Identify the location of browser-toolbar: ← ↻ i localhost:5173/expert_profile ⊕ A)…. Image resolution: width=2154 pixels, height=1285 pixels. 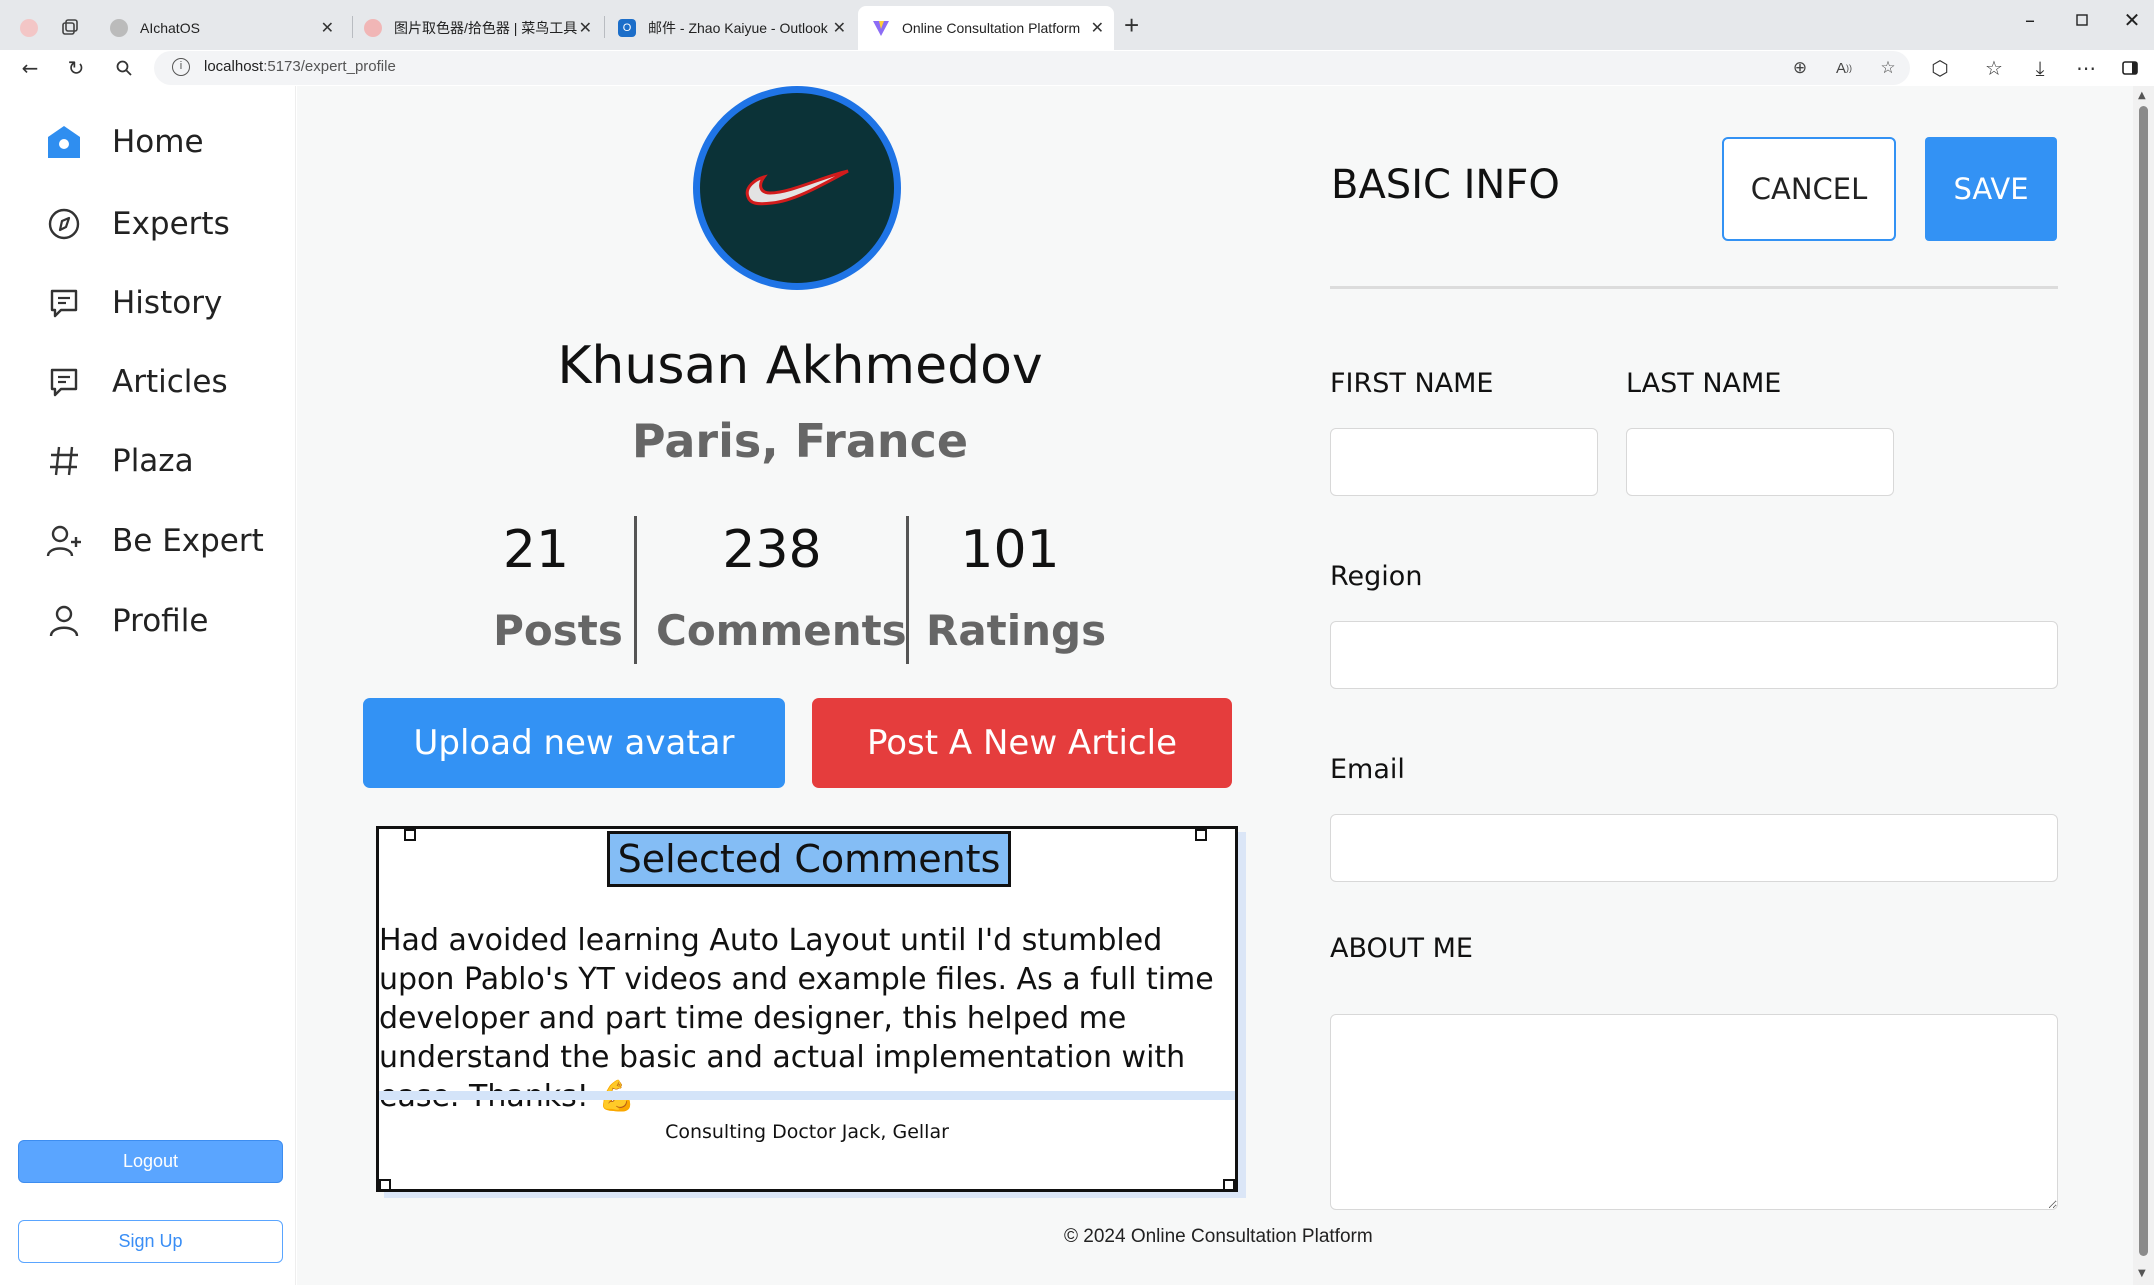
(1077, 68).